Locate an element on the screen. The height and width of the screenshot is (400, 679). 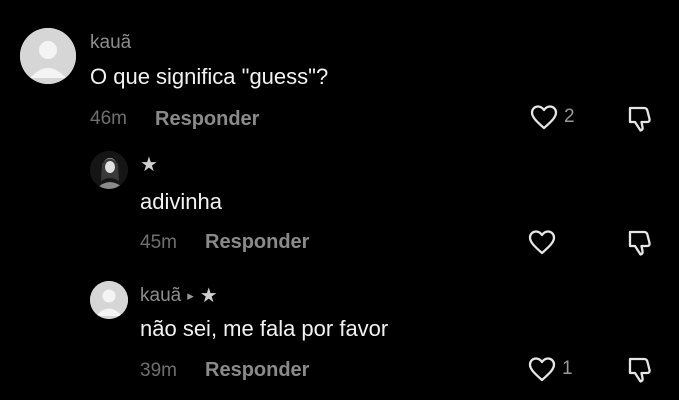
reply-arrow-icon: ▸ is located at coordinates (190, 295).